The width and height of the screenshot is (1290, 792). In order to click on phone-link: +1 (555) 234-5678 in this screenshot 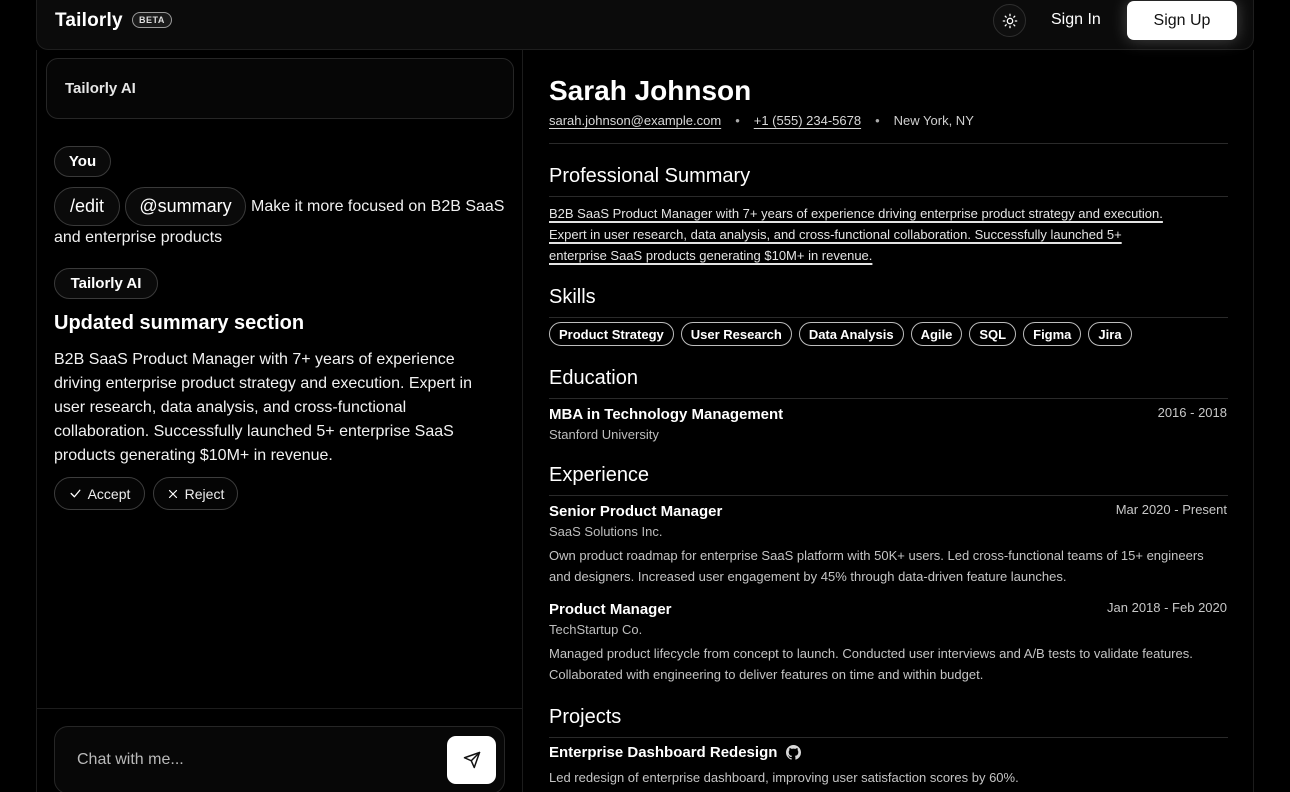, I will do `click(807, 120)`.